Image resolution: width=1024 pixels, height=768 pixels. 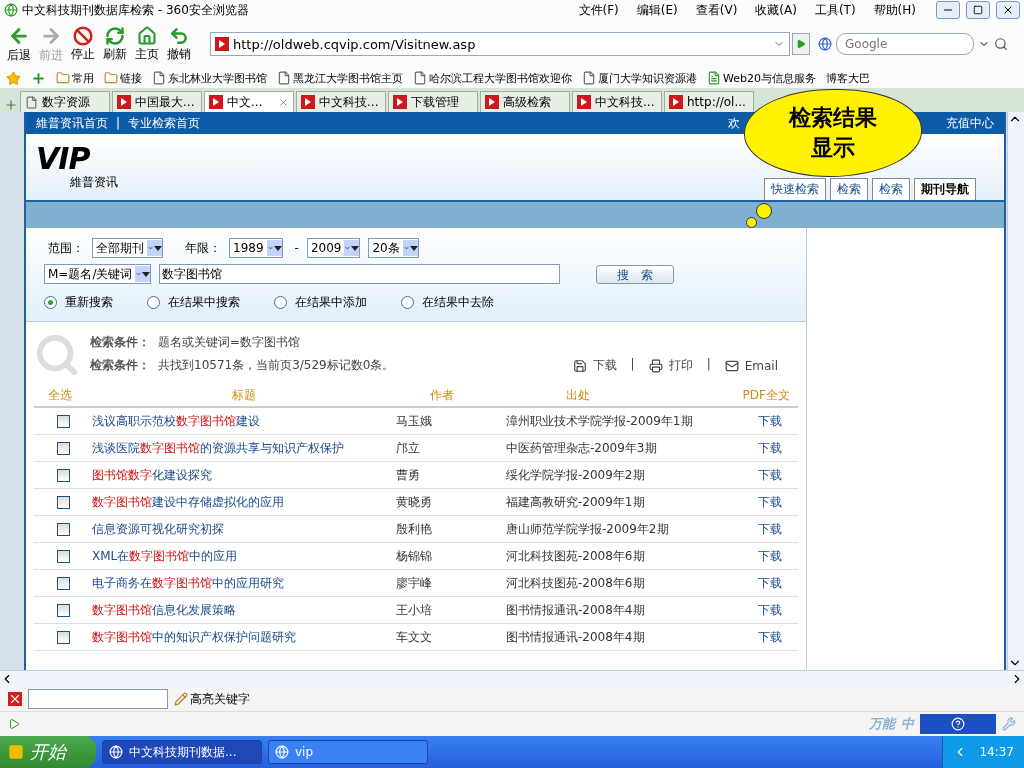 What do you see at coordinates (72, 123) in the screenshot?
I see `nav-link: 維普资讯首页` at bounding box center [72, 123].